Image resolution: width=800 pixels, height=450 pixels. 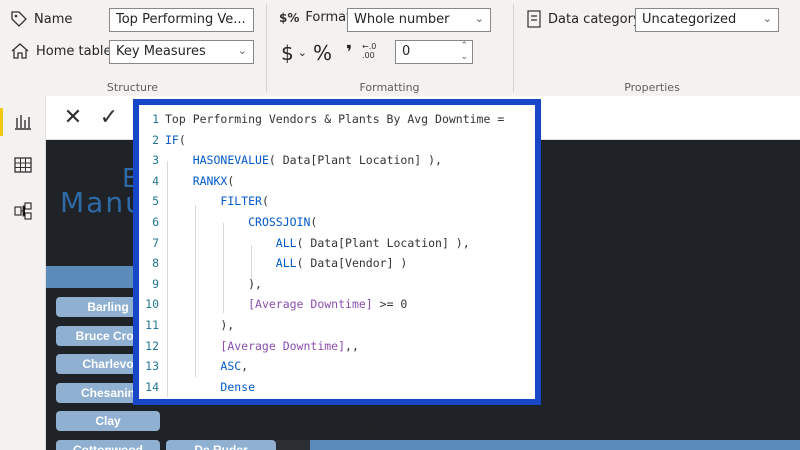 I want to click on slicer-item: Cottonwood, so click(x=108, y=445).